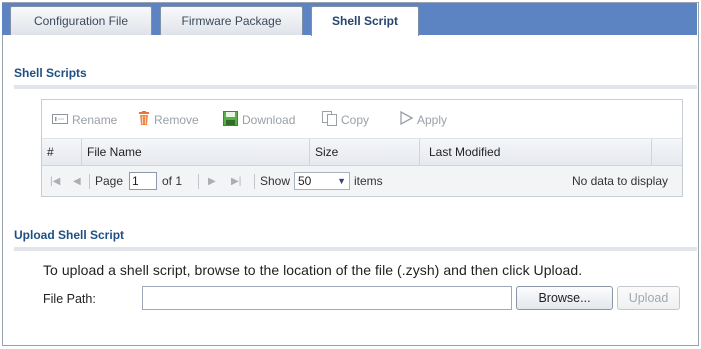  I want to click on save-disk-icon, so click(230, 121).